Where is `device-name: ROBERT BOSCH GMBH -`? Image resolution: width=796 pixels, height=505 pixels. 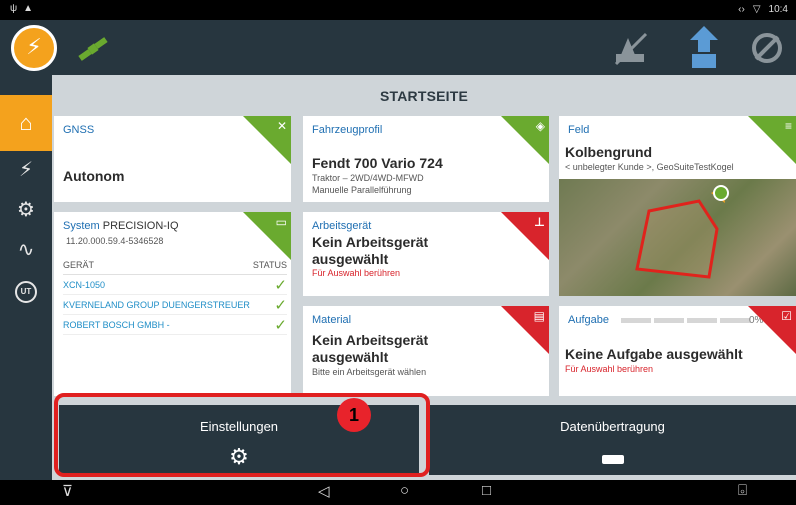 device-name: ROBERT BOSCH GMBH - is located at coordinates (116, 324).